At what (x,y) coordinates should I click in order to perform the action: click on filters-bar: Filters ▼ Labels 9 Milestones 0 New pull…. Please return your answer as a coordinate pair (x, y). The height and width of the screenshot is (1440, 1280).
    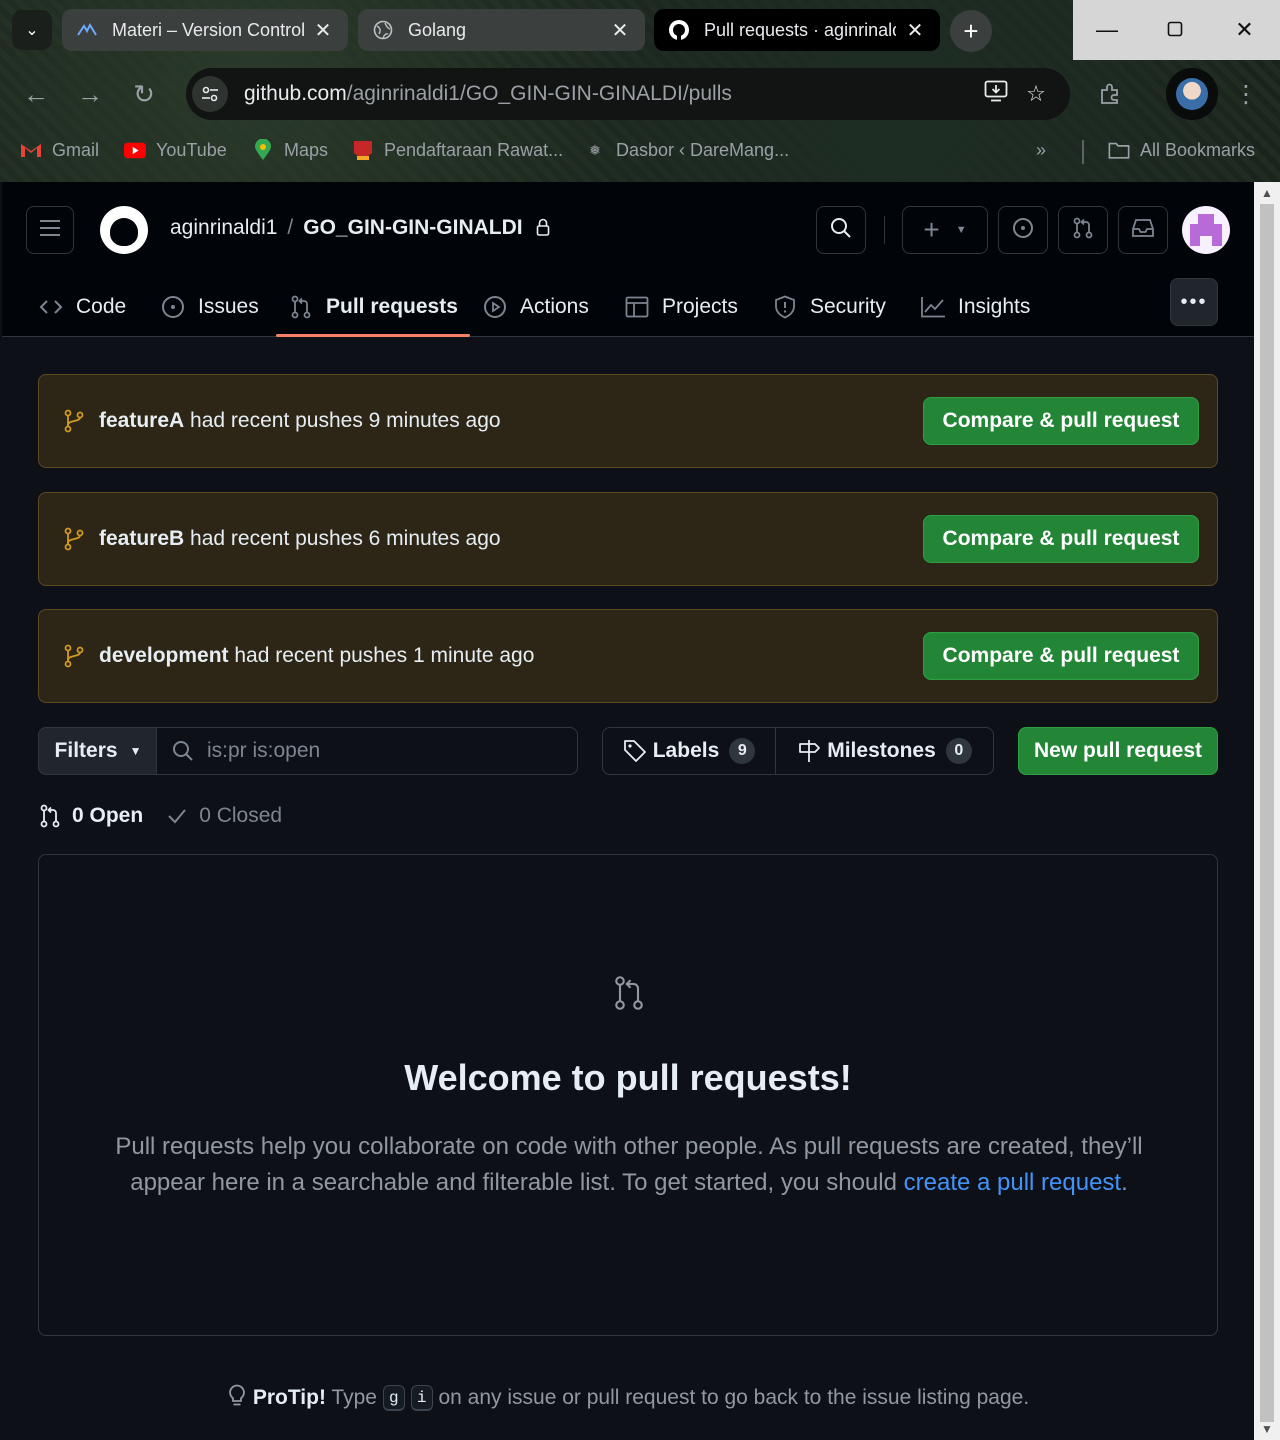
    Looking at the image, I should click on (628, 751).